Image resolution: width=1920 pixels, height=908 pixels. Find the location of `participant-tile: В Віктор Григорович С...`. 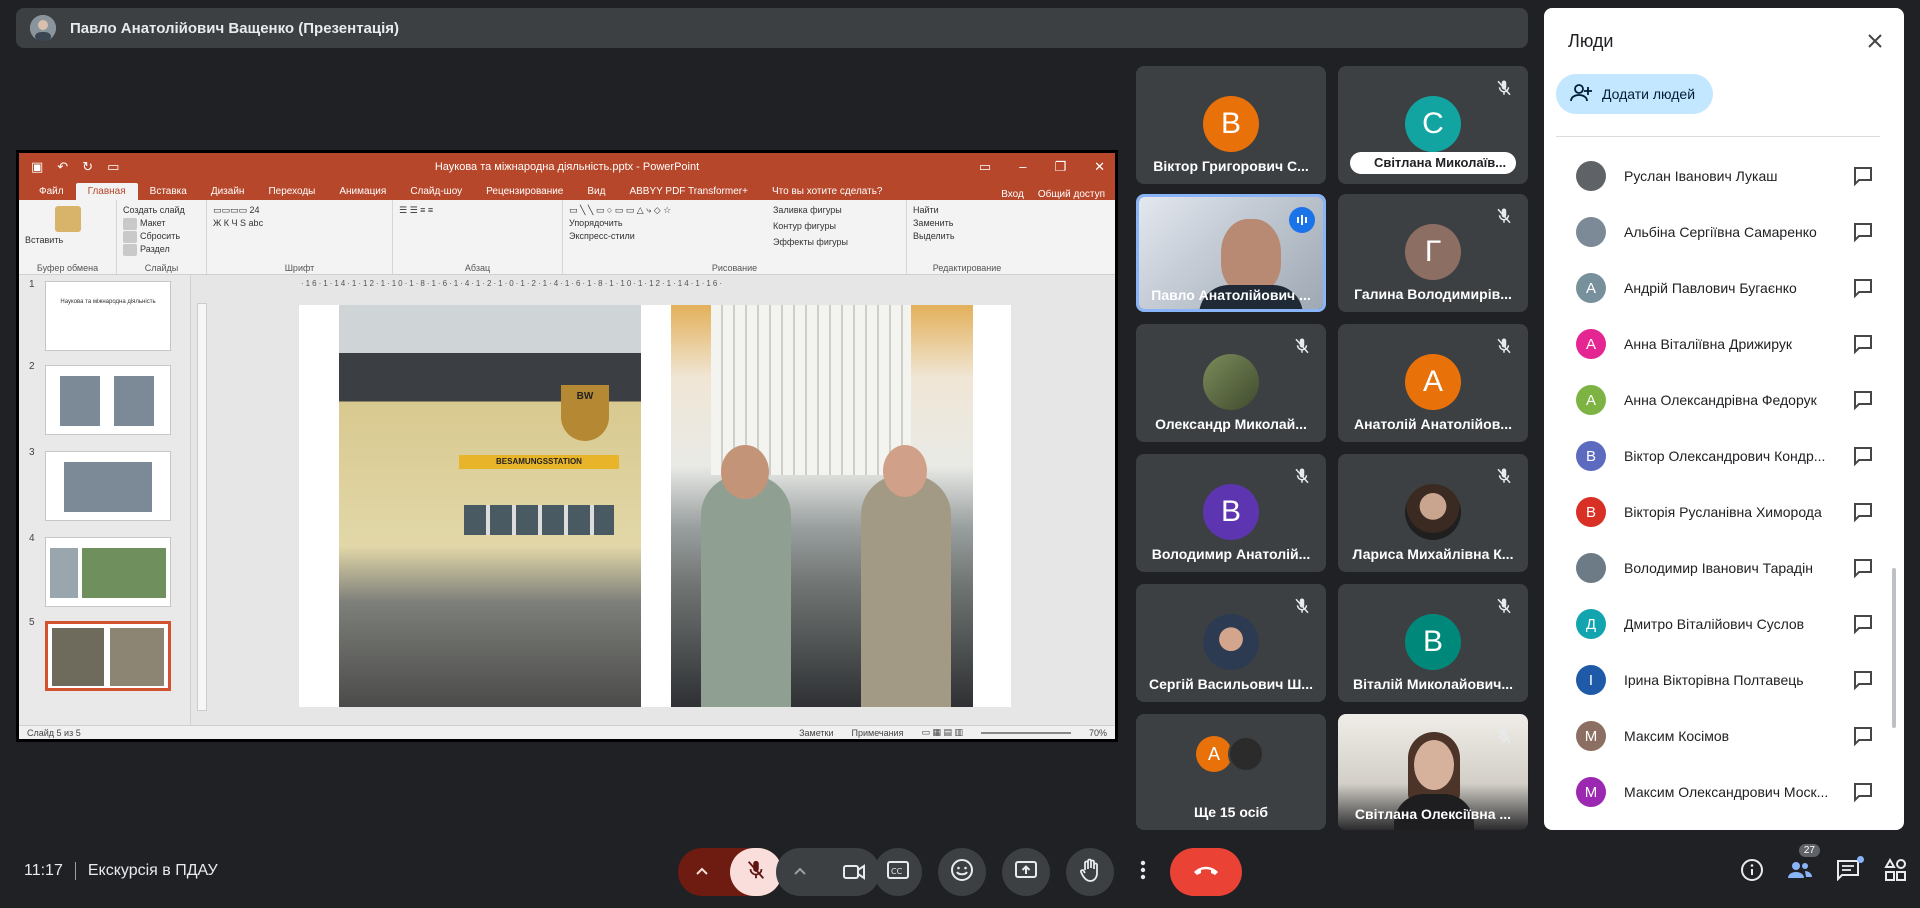

participant-tile: В Віктор Григорович С... is located at coordinates (1231, 125).